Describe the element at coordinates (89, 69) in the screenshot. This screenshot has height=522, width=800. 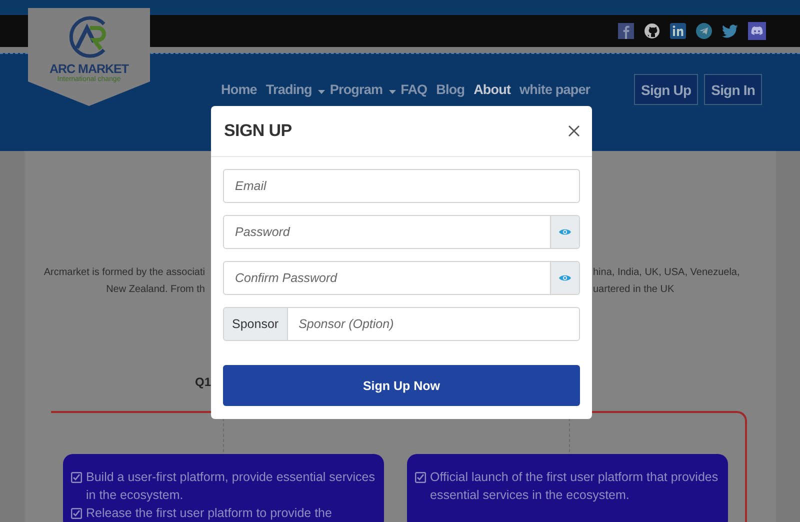
I see `logo-text: ARC MARKET` at that location.